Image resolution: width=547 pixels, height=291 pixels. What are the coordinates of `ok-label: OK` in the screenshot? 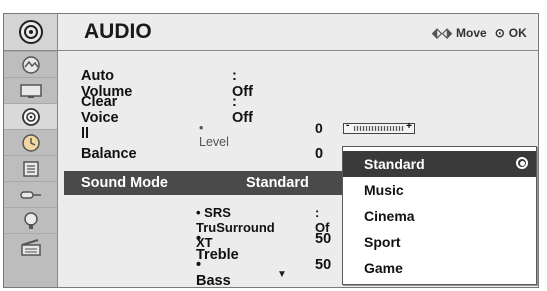 It's located at (517, 33).